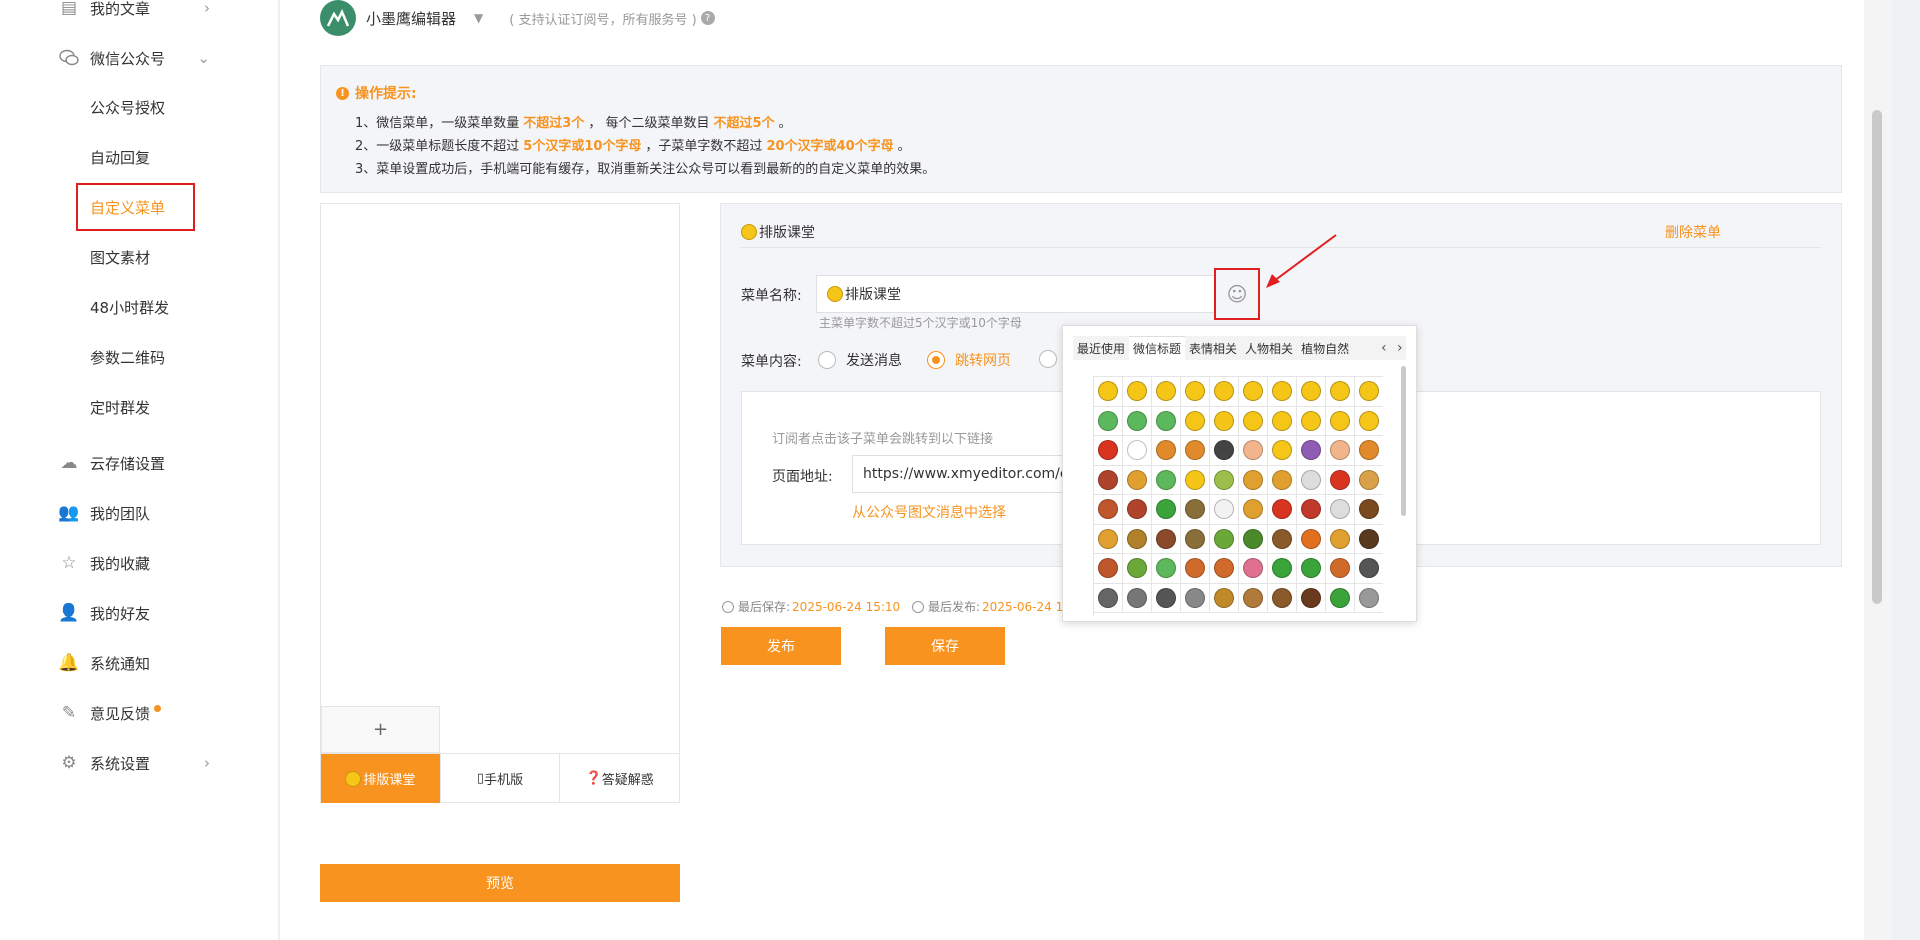  Describe the element at coordinates (120, 463) in the screenshot. I see `sidebar-item-cloud: ☁ 云存储设置` at that location.